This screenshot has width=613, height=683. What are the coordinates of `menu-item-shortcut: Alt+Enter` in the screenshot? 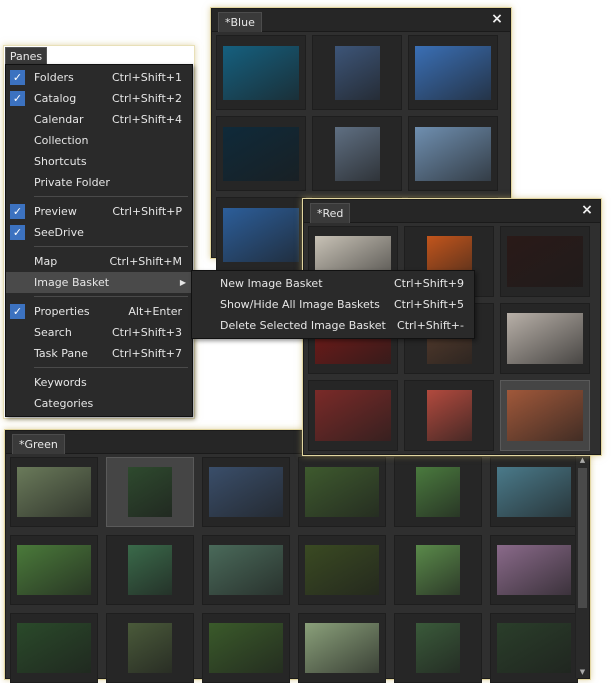 It's located at (155, 311).